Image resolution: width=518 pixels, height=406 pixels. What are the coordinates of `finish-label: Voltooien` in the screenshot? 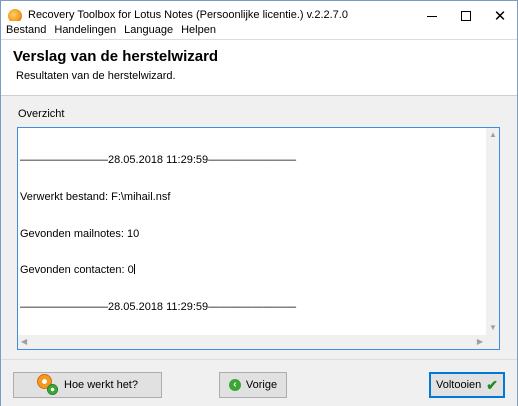 It's located at (459, 385).